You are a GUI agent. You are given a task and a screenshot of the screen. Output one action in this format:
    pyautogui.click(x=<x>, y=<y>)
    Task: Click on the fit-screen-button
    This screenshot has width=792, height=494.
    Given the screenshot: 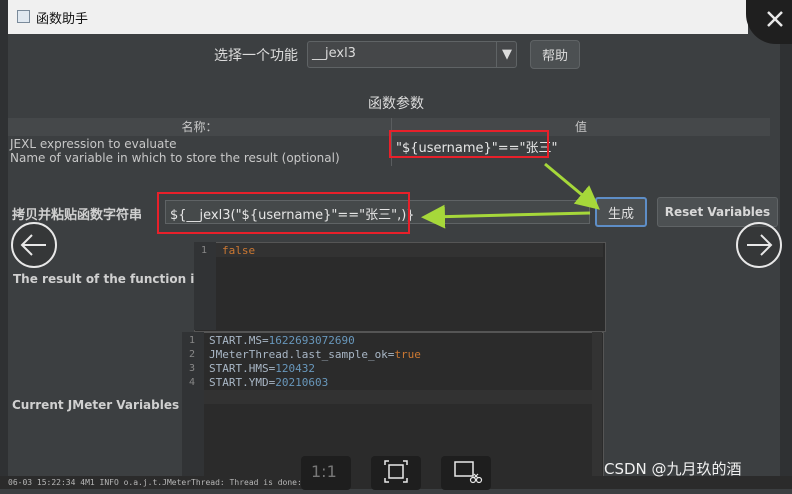 What is the action you would take?
    pyautogui.click(x=396, y=473)
    